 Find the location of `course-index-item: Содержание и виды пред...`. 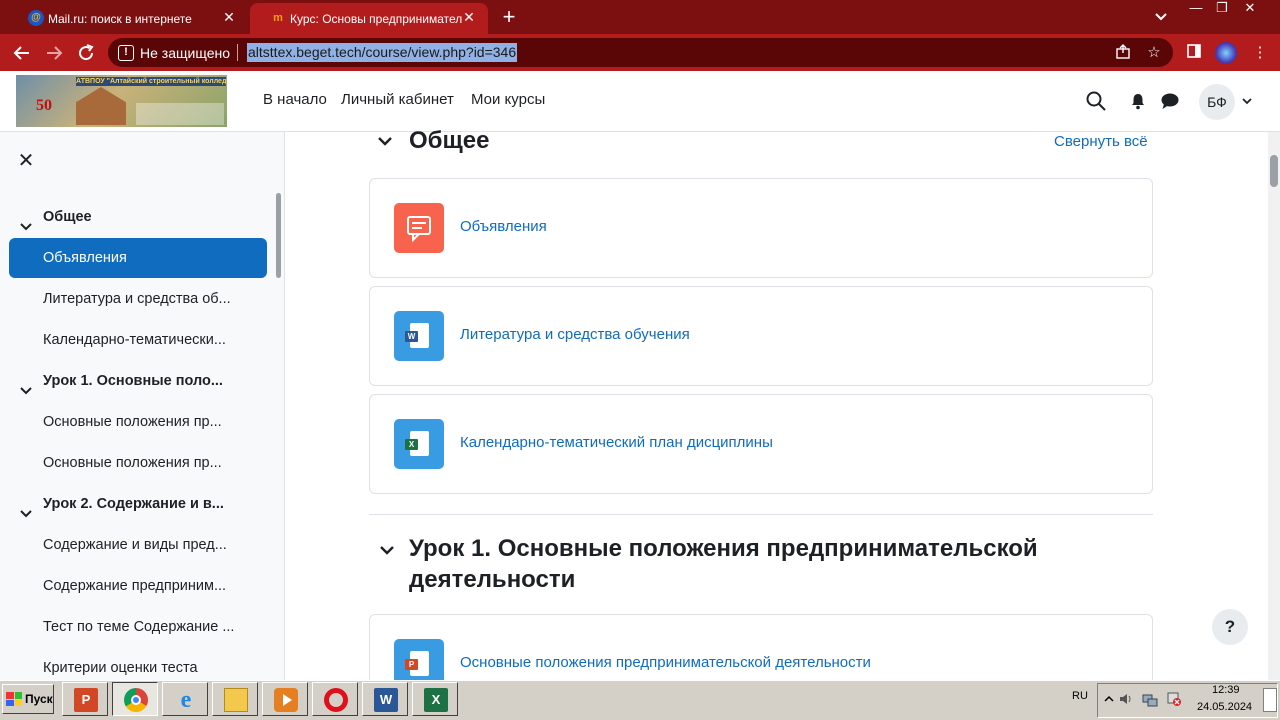

course-index-item: Содержание и виды пред... is located at coordinates (138, 545).